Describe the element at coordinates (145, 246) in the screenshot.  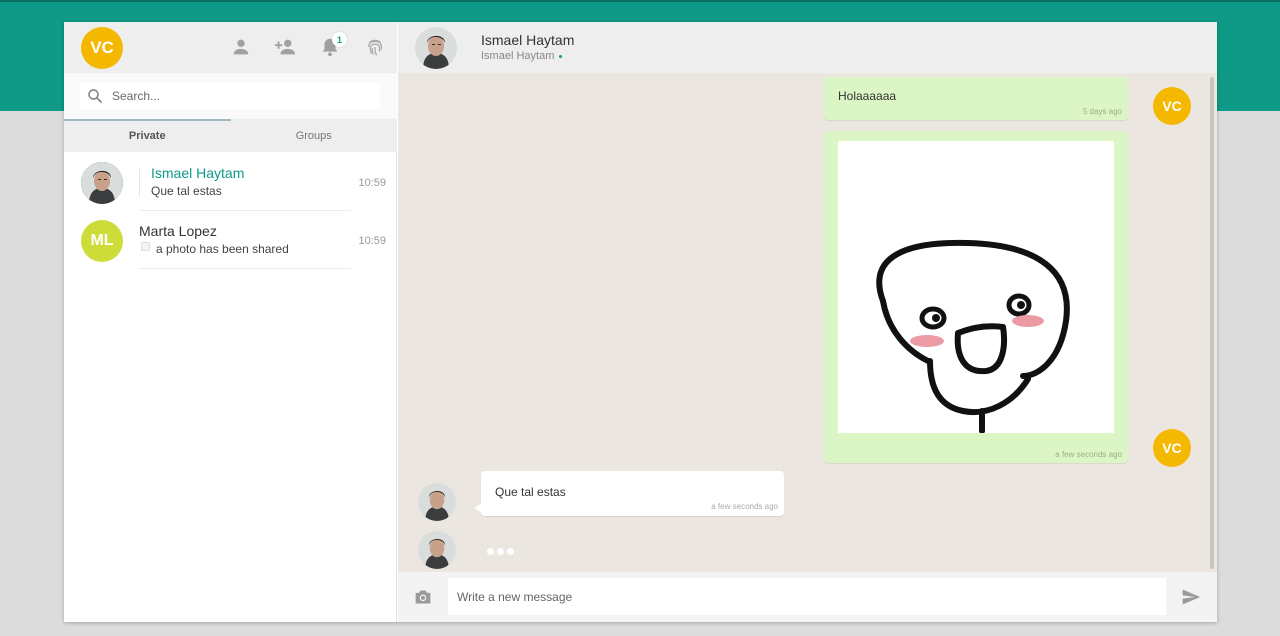
I see `photo-icon` at that location.